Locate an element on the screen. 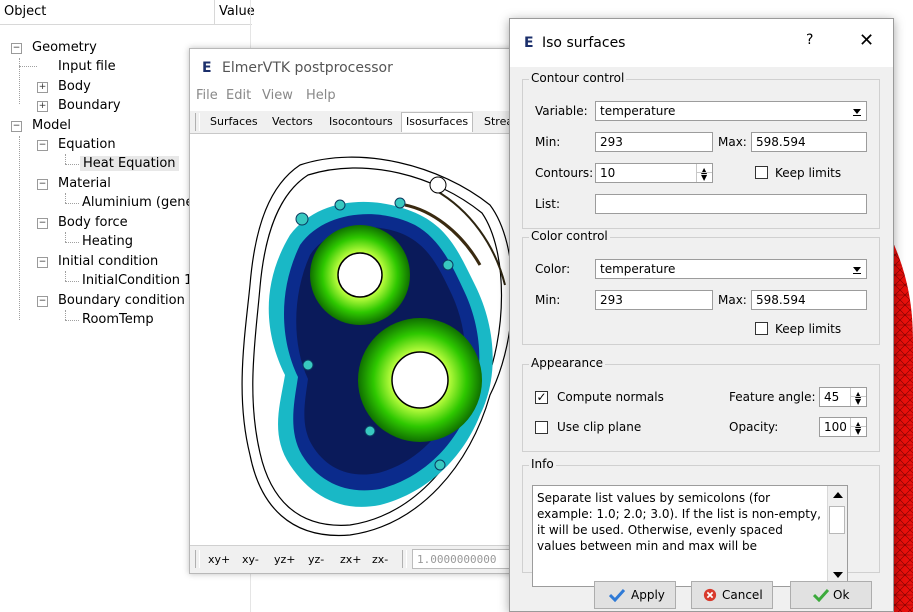 This screenshot has height=612, width=913. feature-angle-spinbox: 45 ▲ ▼ is located at coordinates (843, 397).